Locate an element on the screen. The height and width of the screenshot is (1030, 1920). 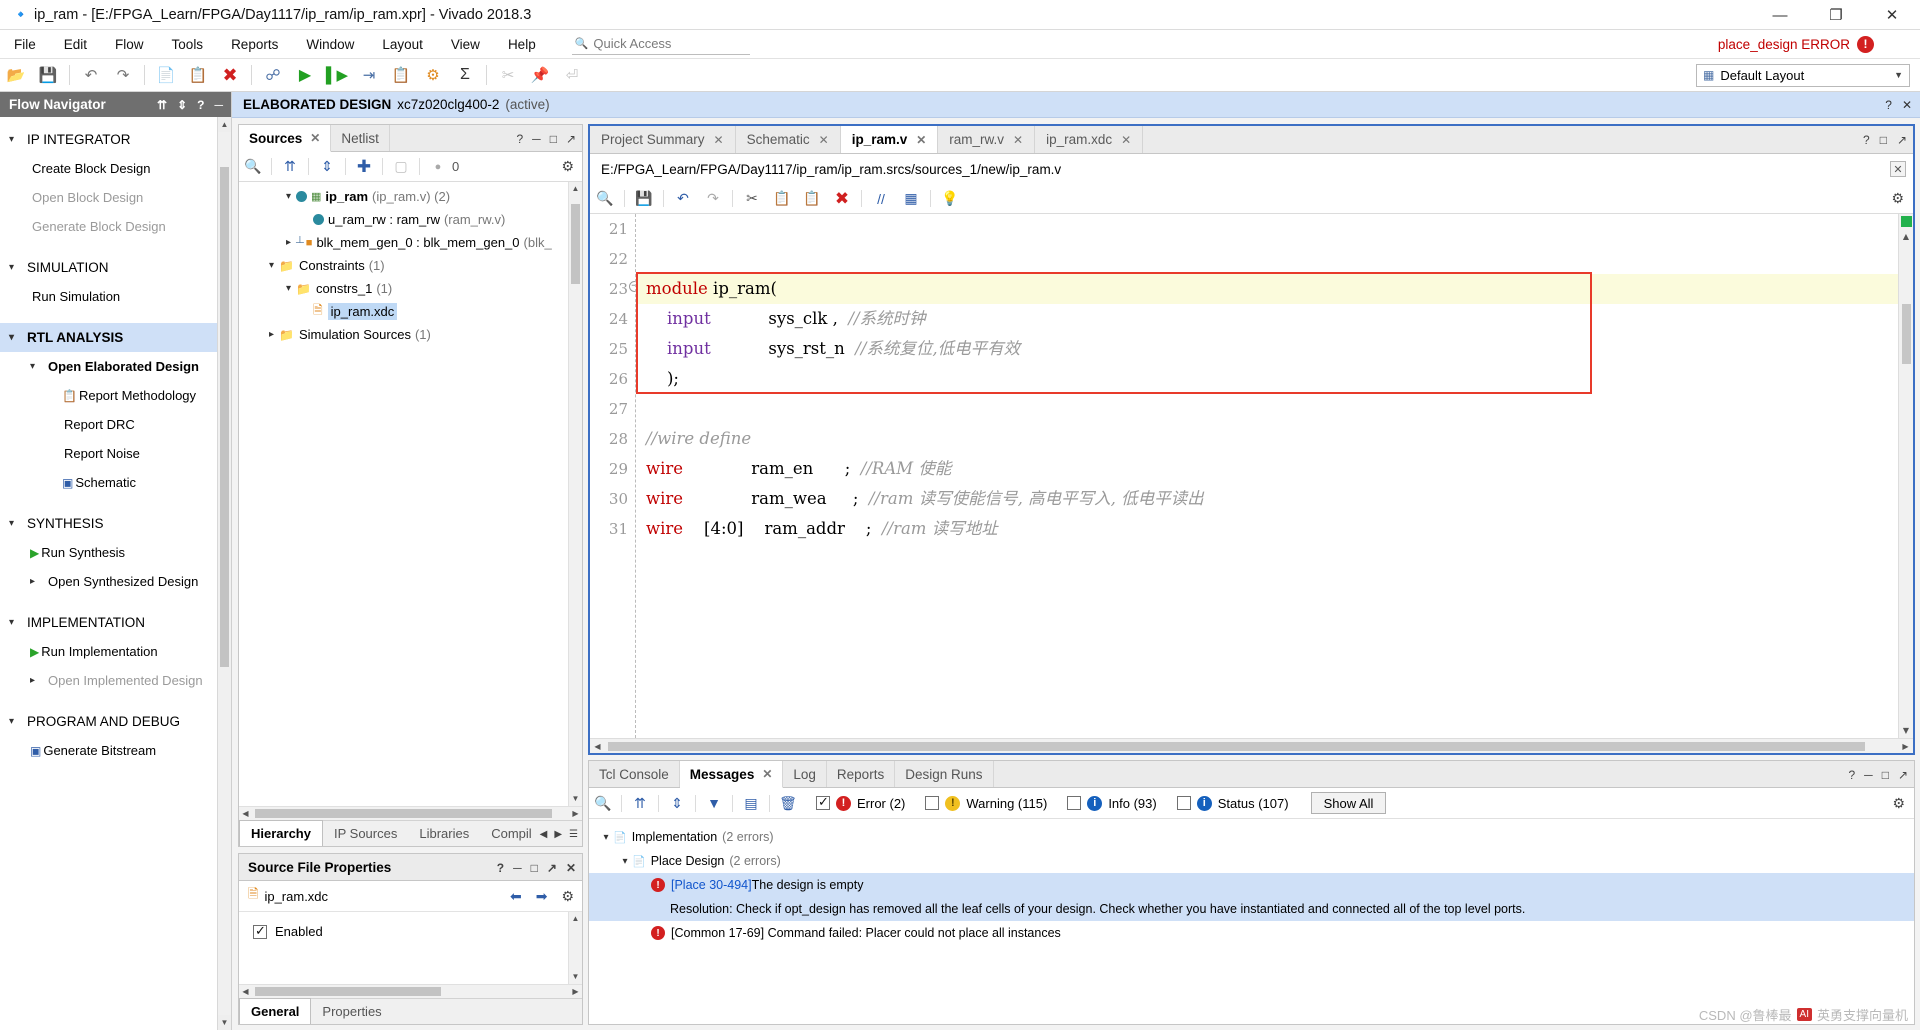
messages-tab-tcl-console: Tcl Console is located at coordinates (634, 774).